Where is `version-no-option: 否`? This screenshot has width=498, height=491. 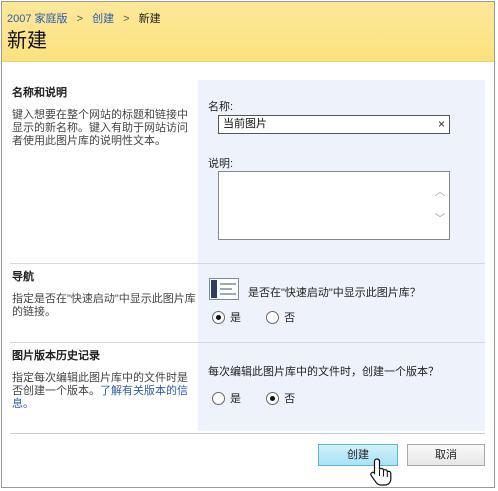
version-no-option: 否 is located at coordinates (280, 398).